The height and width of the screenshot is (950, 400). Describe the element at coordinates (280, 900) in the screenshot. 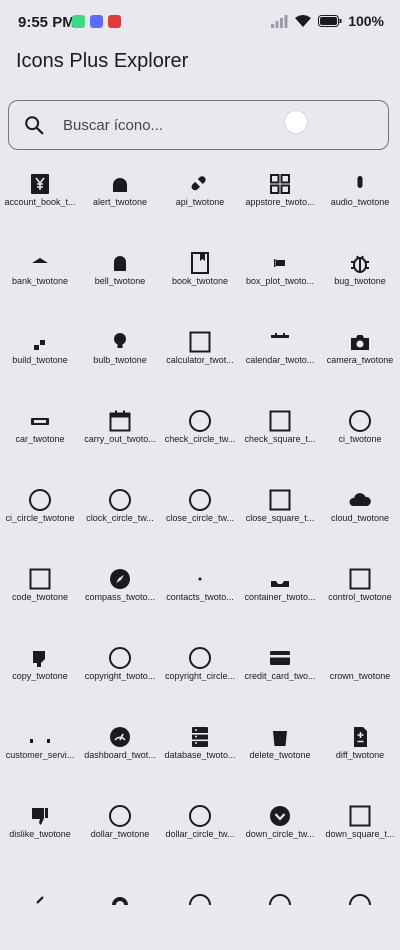

I see `partial-circle-icon` at that location.